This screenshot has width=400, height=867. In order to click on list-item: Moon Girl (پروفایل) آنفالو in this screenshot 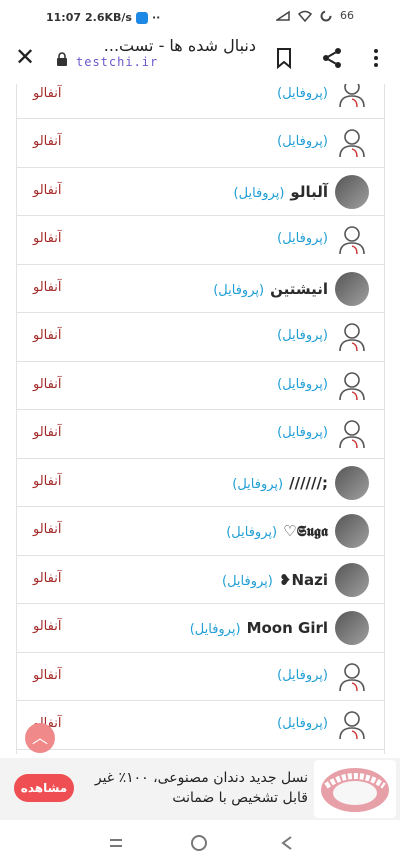, I will do `click(200, 628)`.